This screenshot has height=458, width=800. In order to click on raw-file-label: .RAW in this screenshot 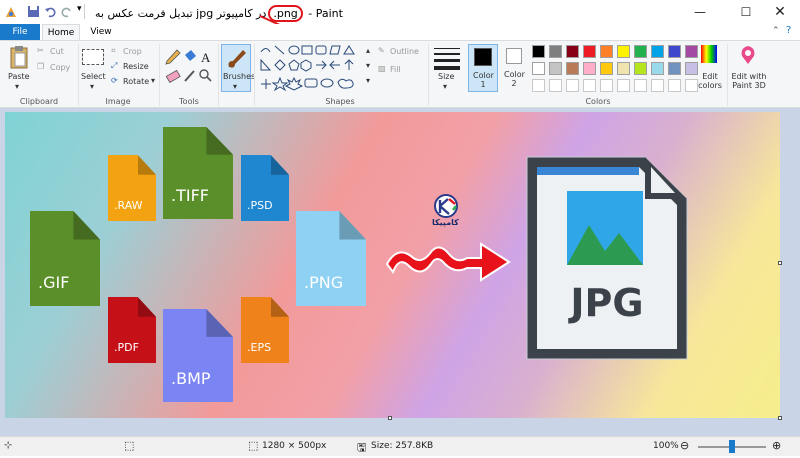, I will do `click(128, 205)`.